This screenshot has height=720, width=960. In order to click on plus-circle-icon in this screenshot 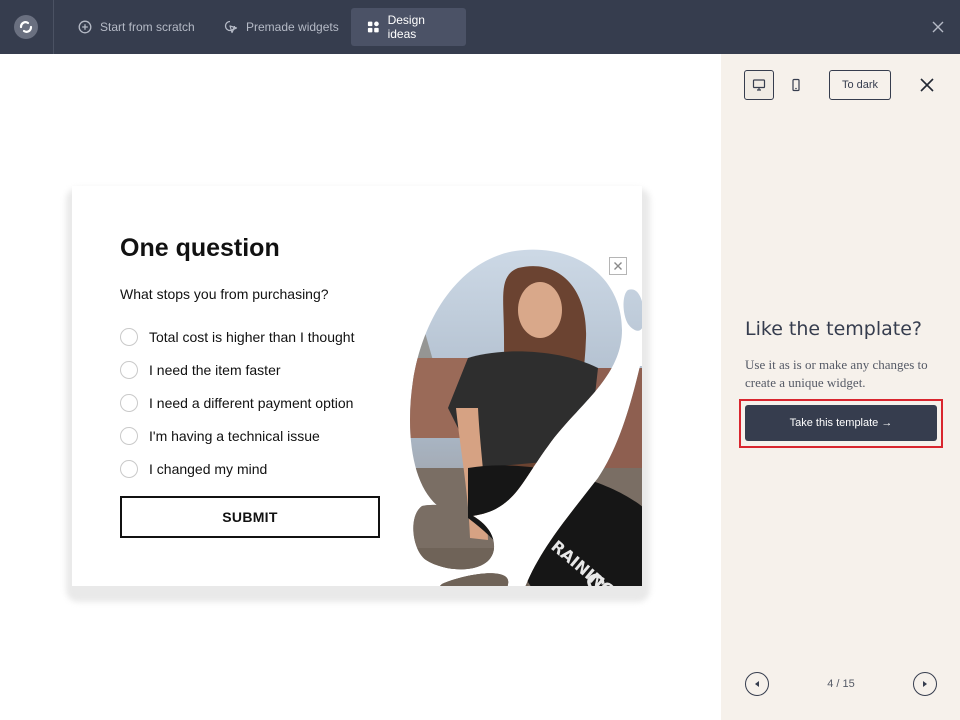, I will do `click(85, 27)`.